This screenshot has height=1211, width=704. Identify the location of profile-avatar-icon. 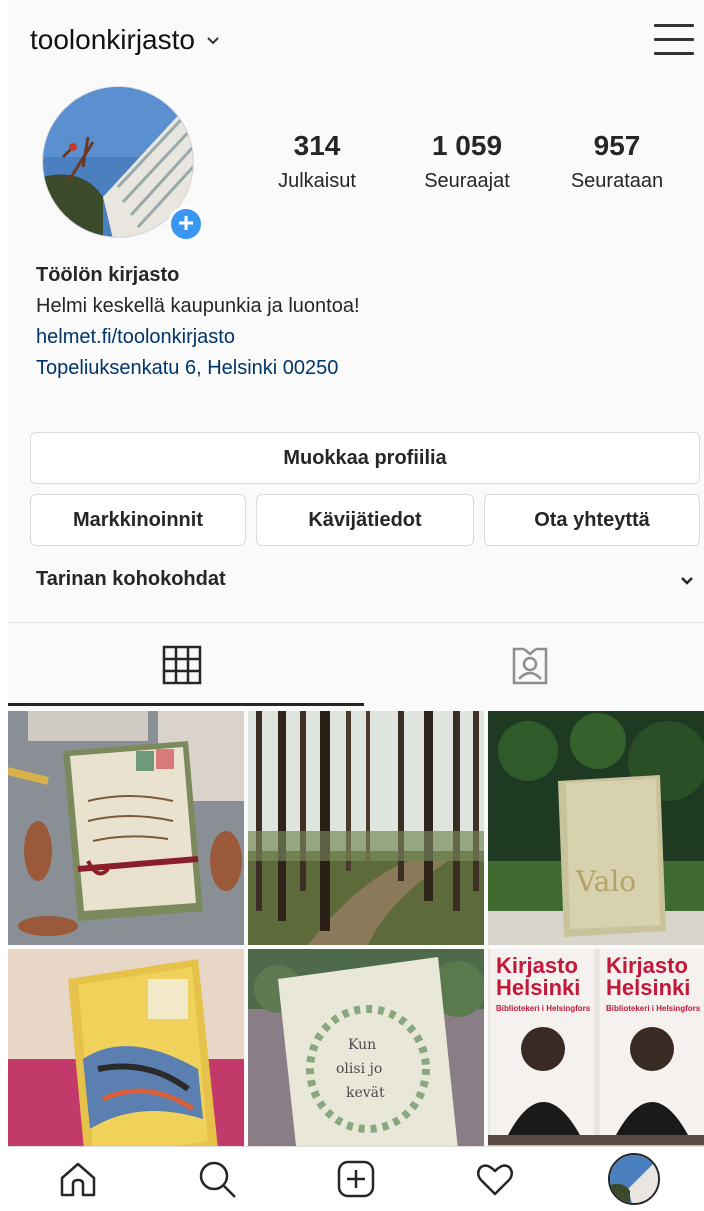
(634, 1179).